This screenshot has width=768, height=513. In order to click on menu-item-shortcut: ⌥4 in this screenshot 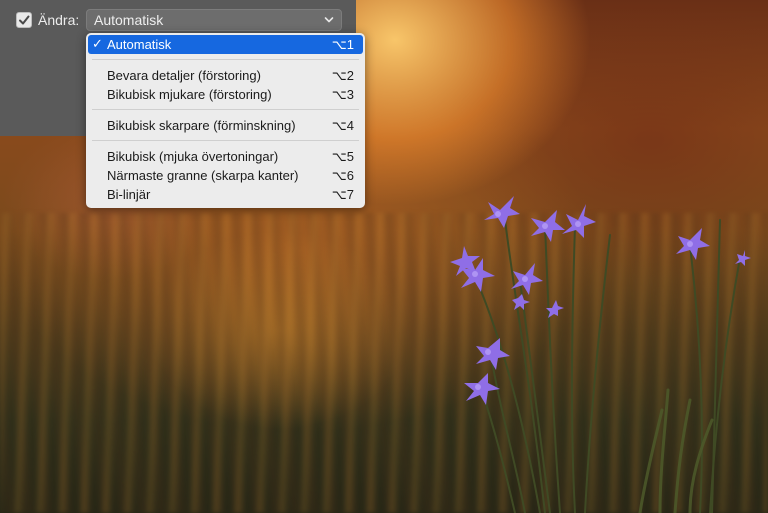, I will do `click(342, 125)`.